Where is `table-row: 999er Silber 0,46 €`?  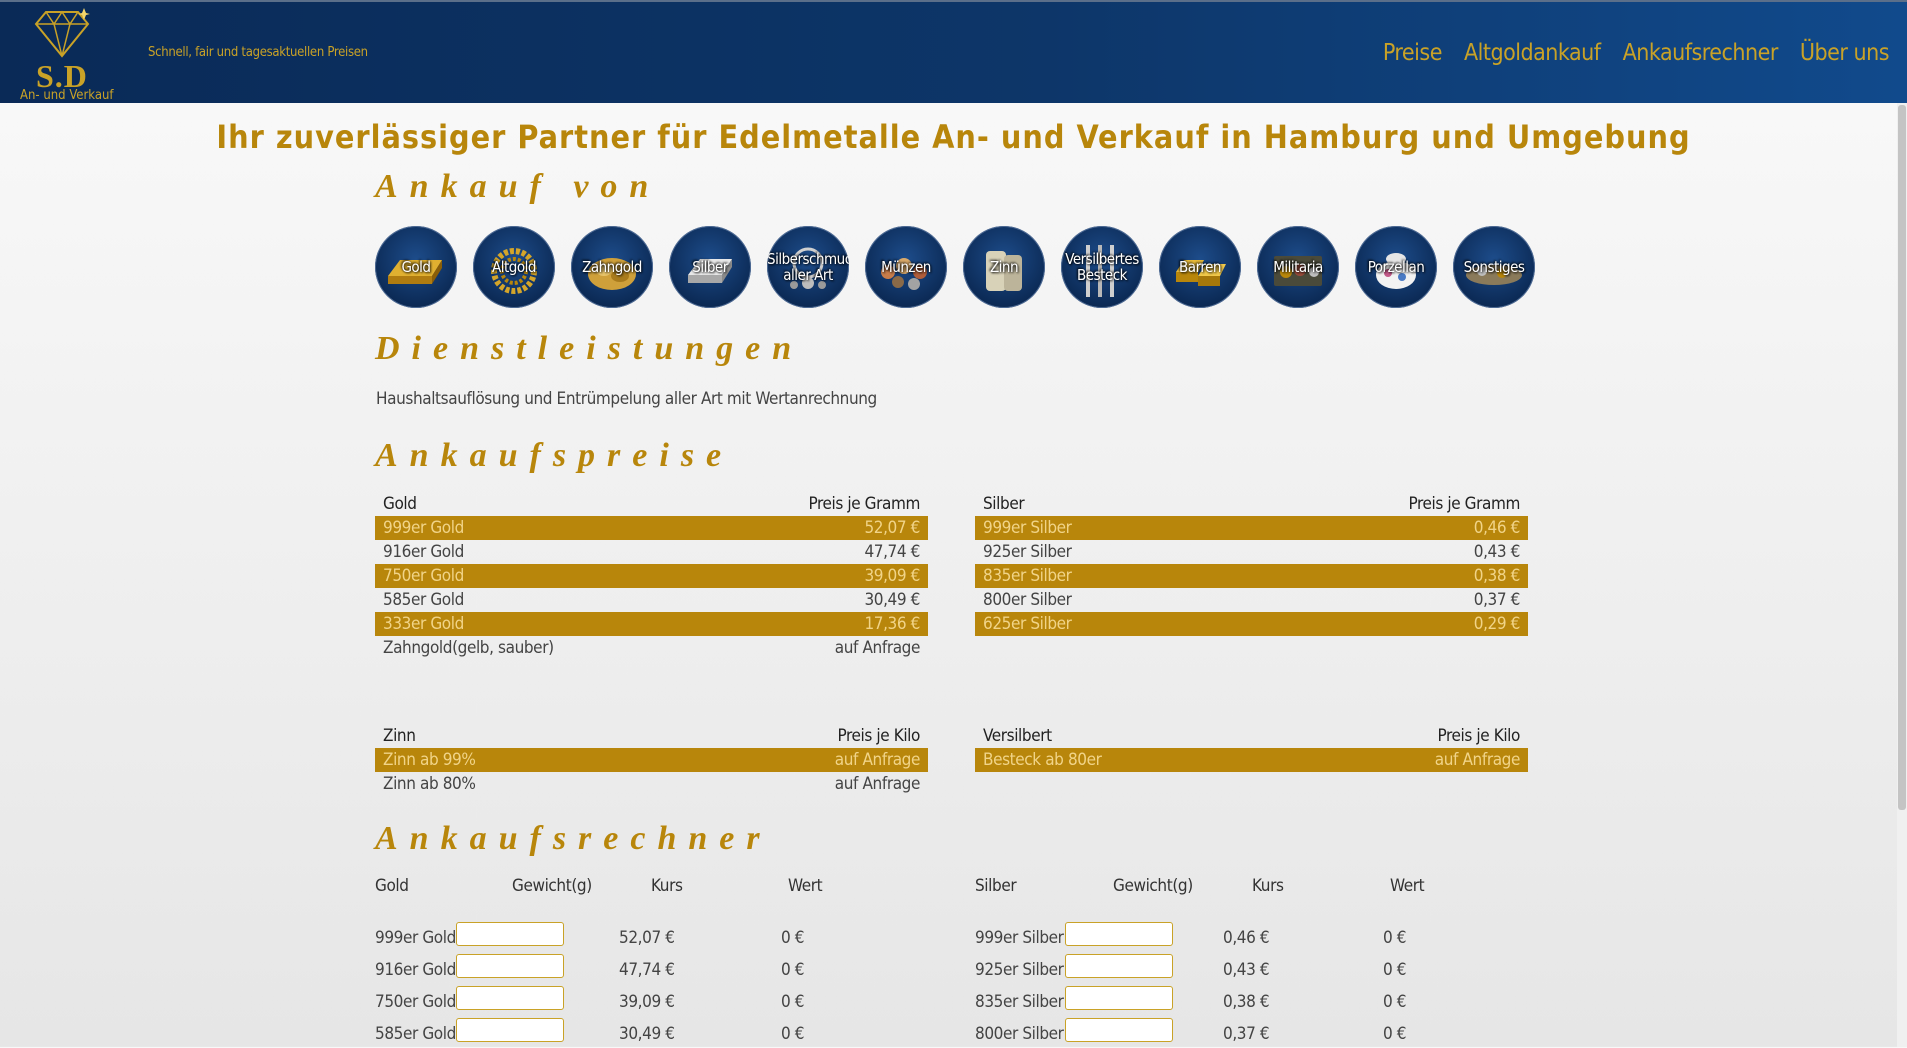 table-row: 999er Silber 0,46 € is located at coordinates (1251, 528).